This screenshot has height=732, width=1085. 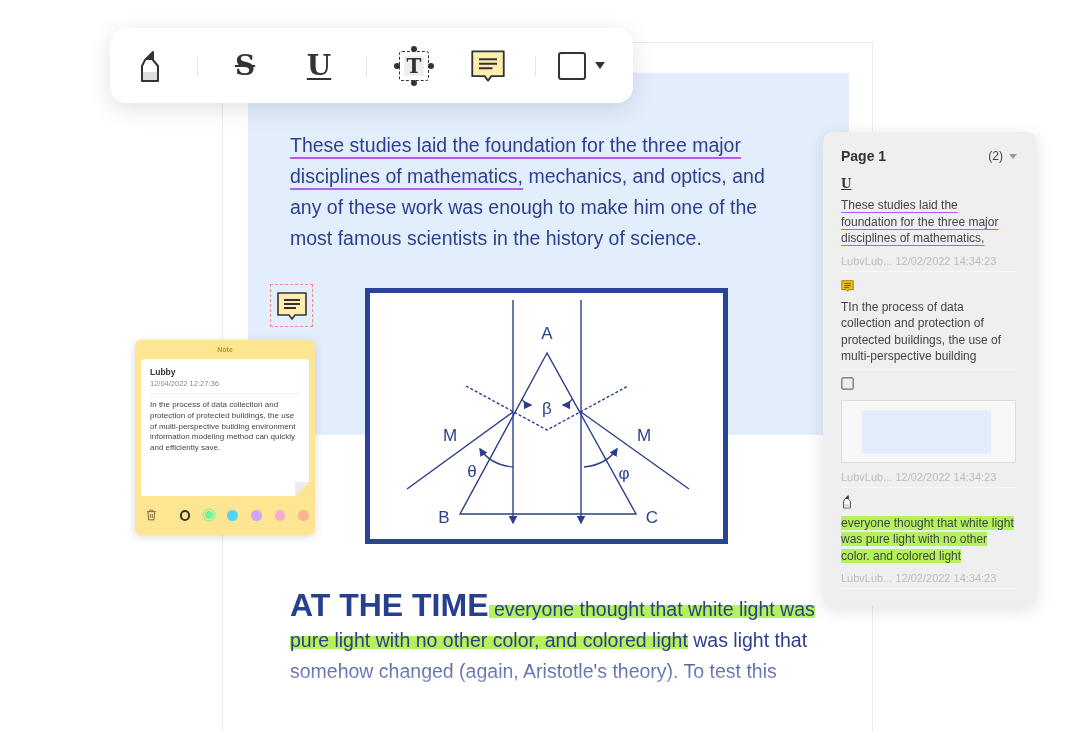 I want to click on diagram-label: B, so click(x=444, y=517).